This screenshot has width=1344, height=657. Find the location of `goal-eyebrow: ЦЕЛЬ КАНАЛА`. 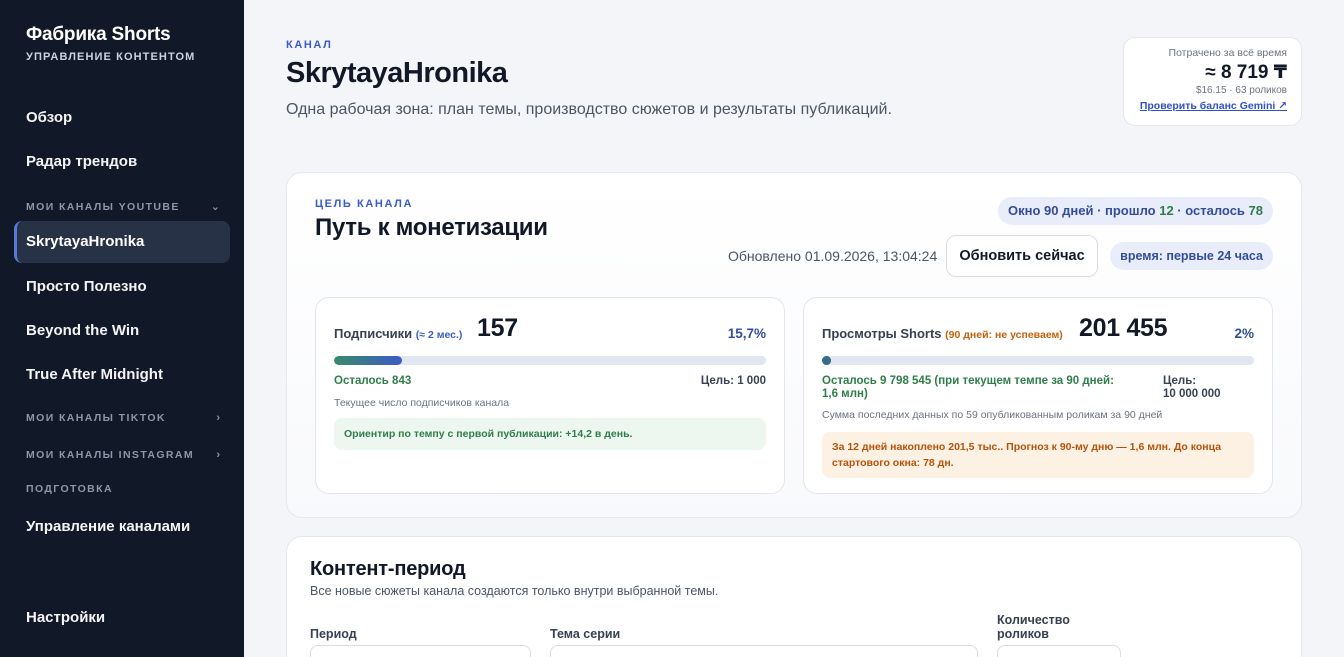

goal-eyebrow: ЦЕЛЬ КАНАЛА is located at coordinates (364, 204).